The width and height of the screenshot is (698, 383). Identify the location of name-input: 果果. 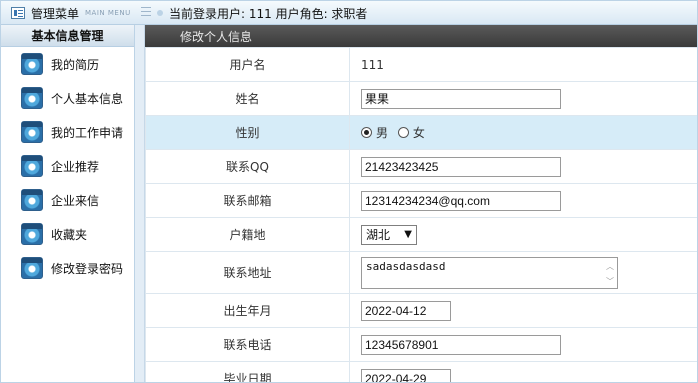
(461, 98).